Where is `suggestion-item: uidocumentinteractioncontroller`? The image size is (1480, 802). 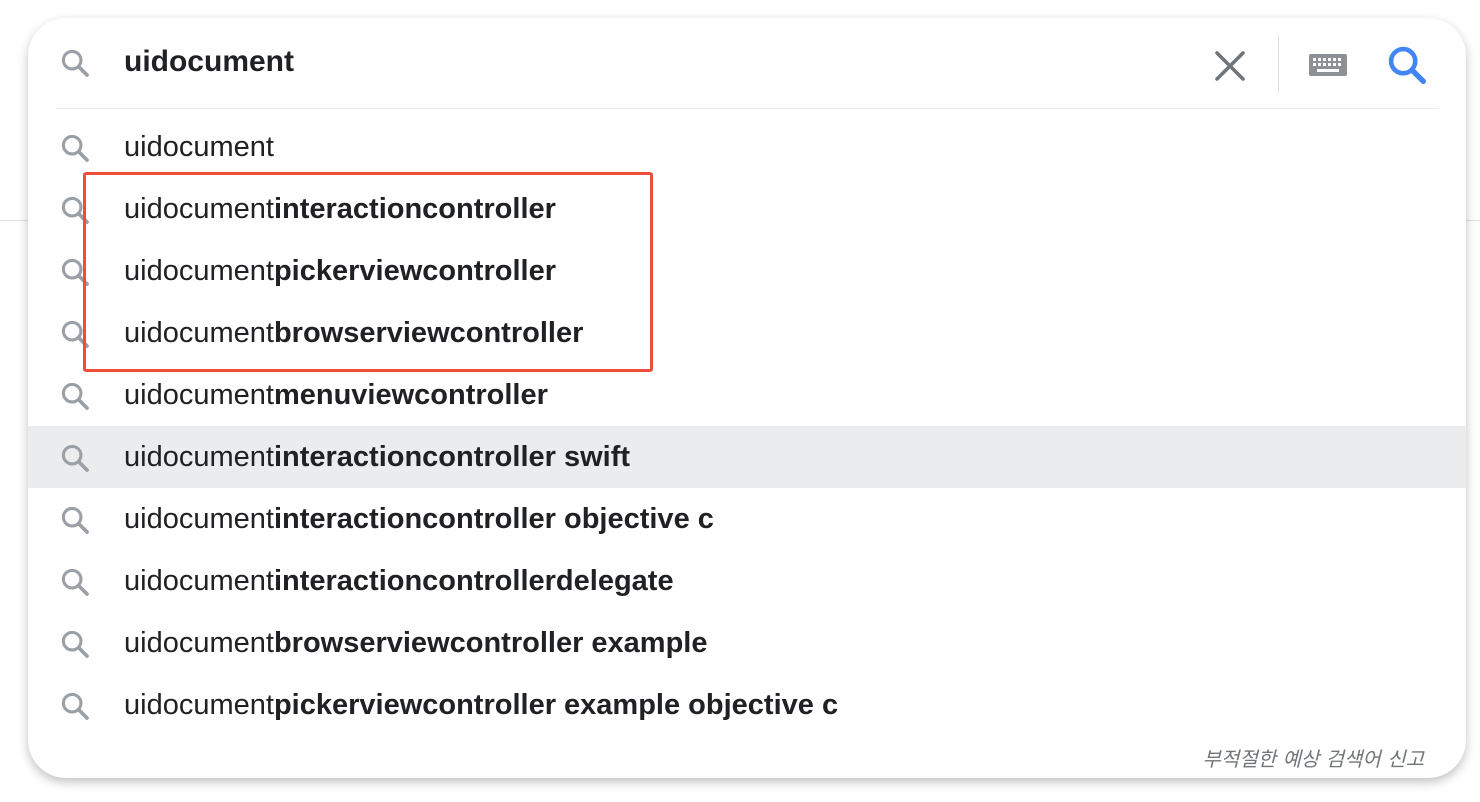
suggestion-item: uidocumentinteractioncontroller is located at coordinates (747, 209).